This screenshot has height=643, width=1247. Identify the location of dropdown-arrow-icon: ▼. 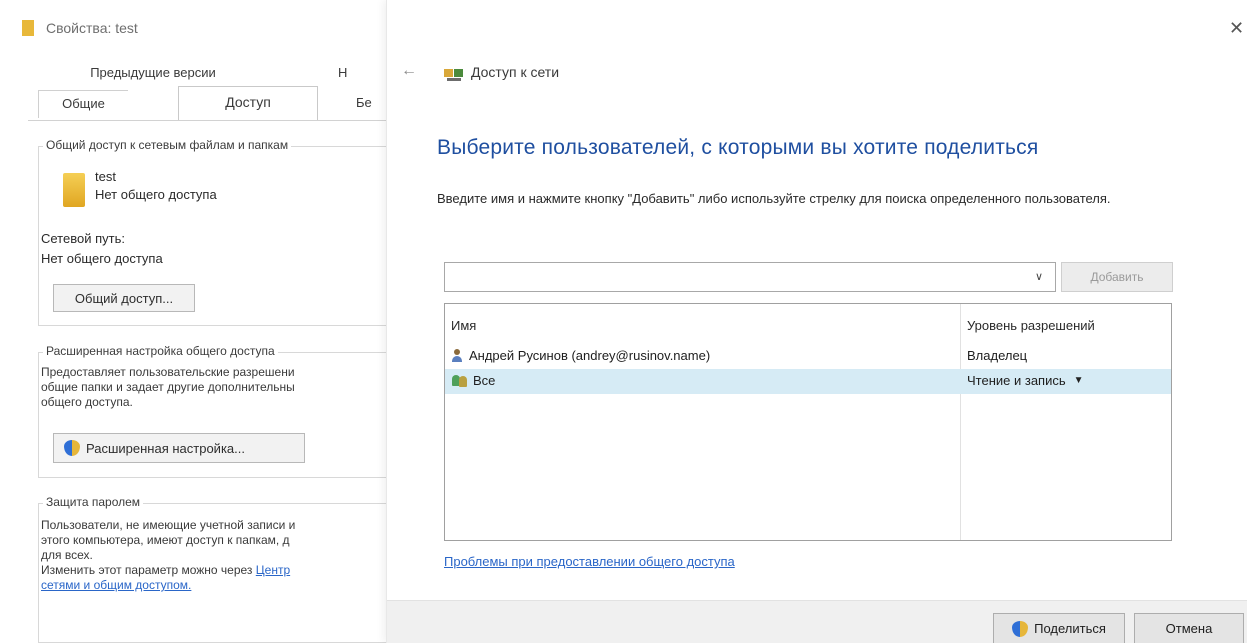
(1079, 380).